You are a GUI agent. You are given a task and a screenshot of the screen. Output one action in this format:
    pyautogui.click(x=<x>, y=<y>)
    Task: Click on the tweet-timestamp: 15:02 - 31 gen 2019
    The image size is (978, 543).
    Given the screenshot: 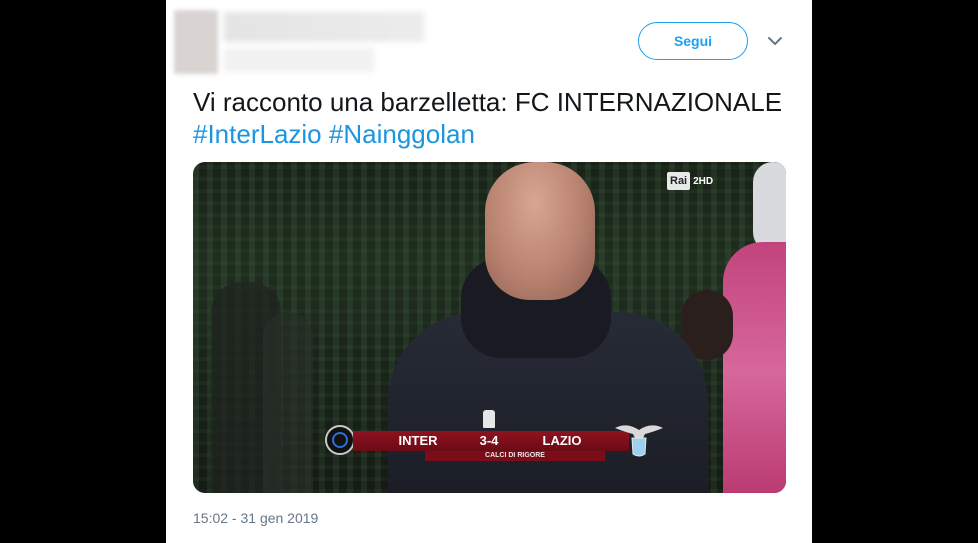 What is the action you would take?
    pyautogui.click(x=255, y=518)
    